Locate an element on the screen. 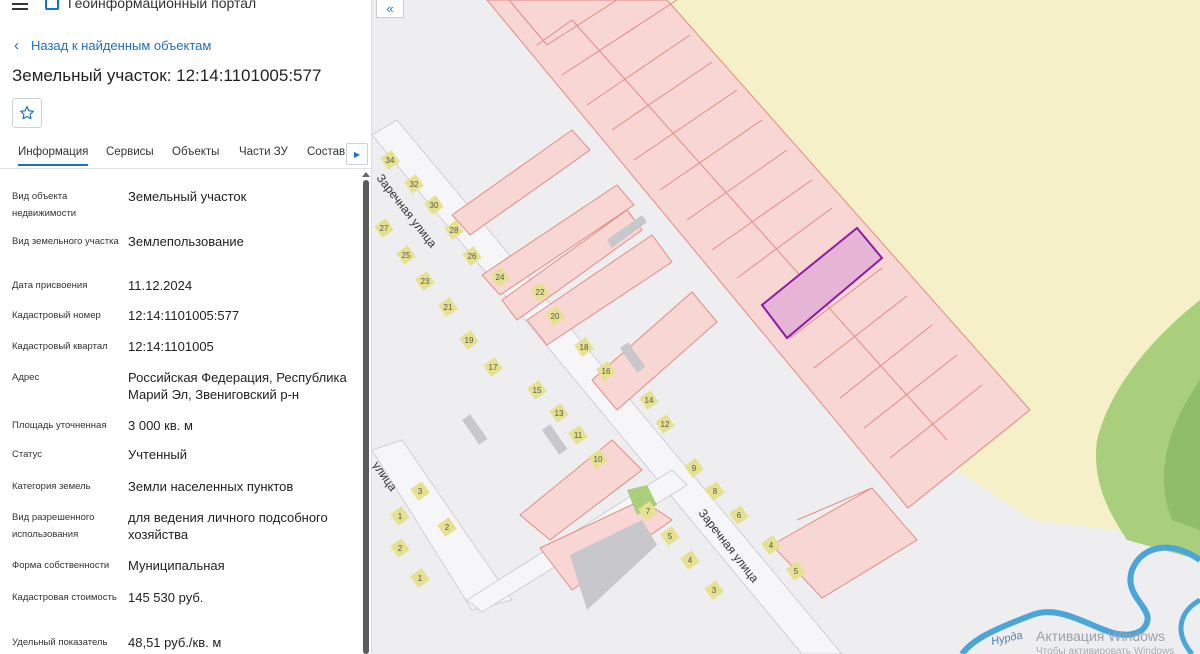  property-value: 12:14:1101005 is located at coordinates (171, 346).